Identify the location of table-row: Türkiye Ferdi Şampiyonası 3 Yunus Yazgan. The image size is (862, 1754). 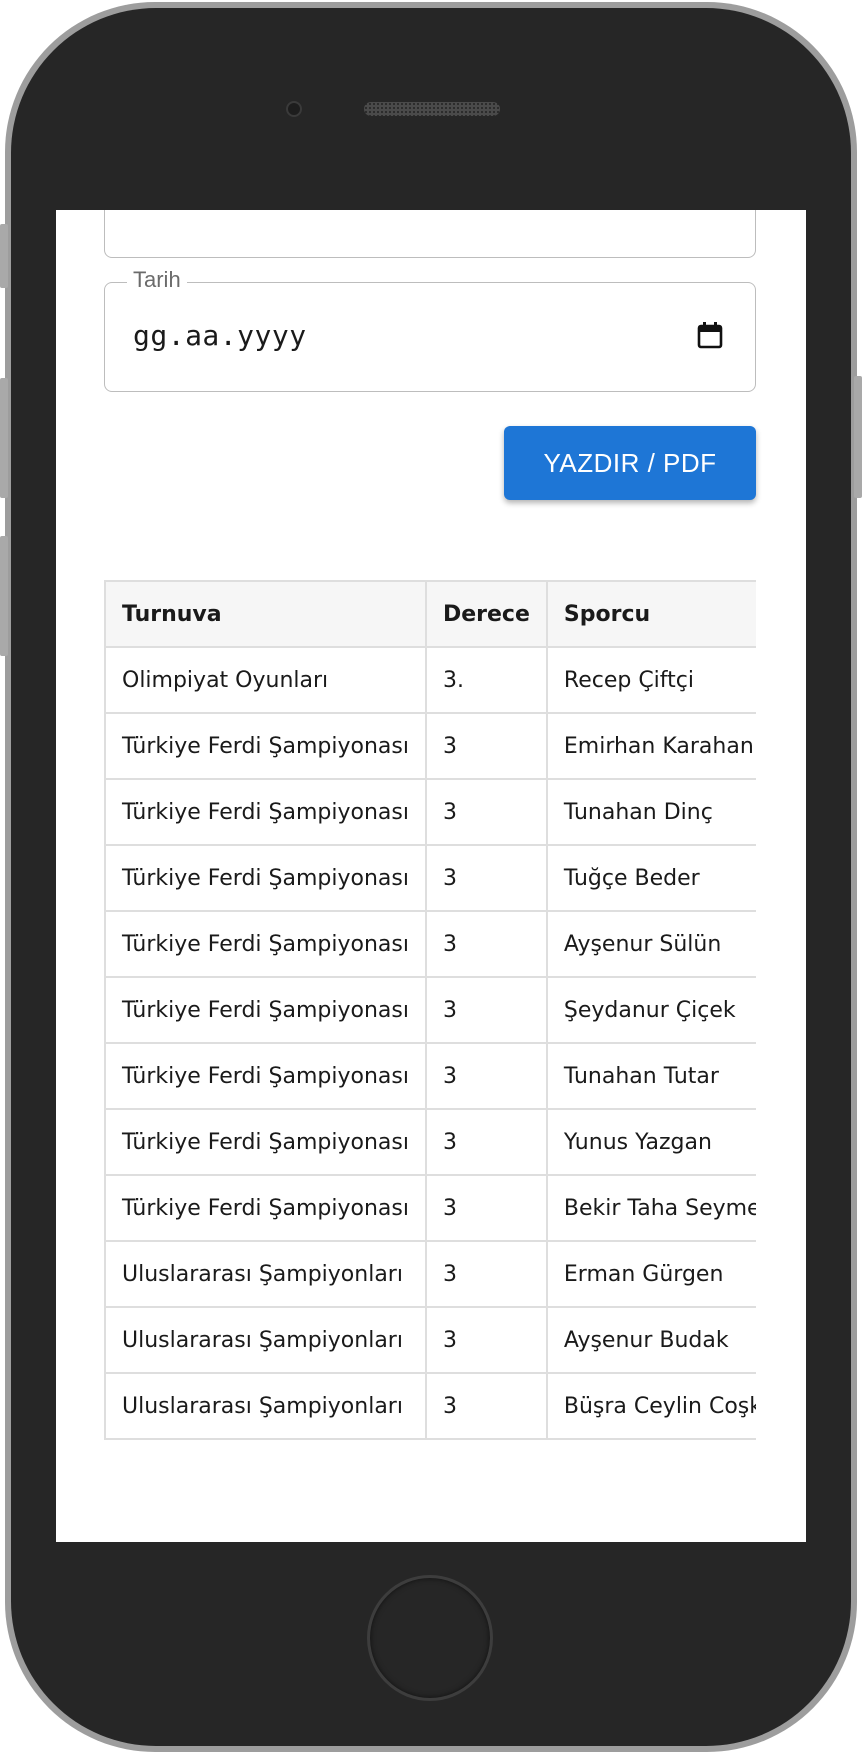
(430, 1142).